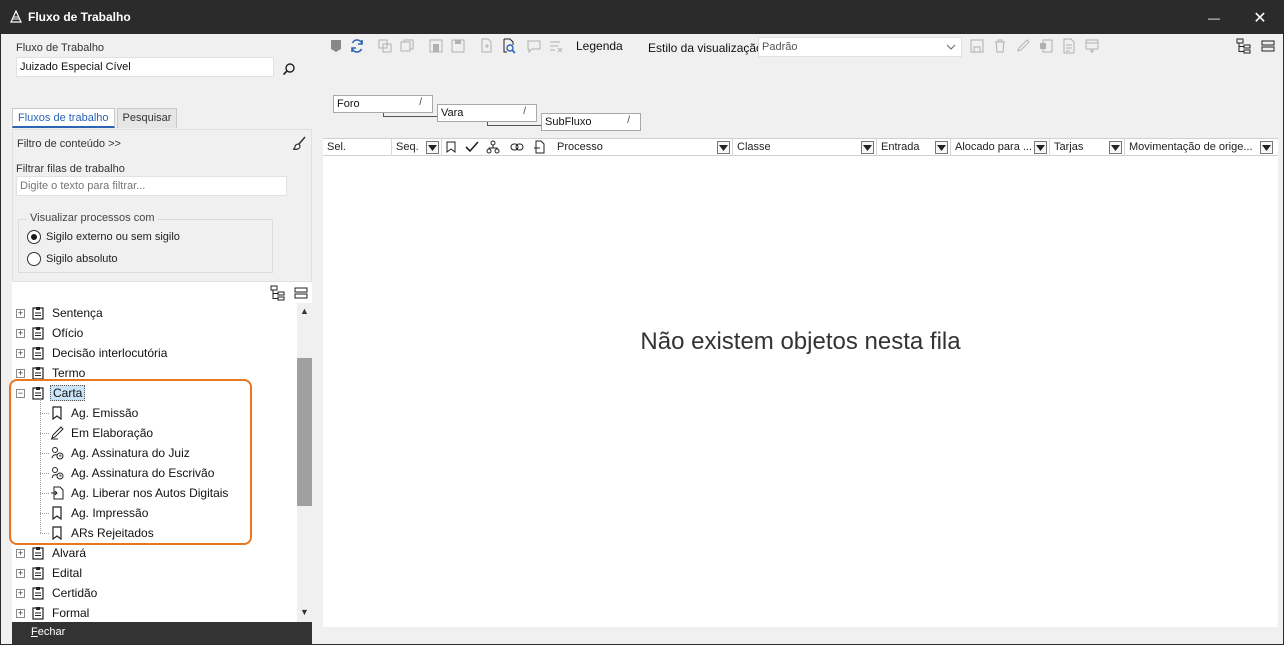 The width and height of the screenshot is (1284, 645). What do you see at coordinates (517, 147) in the screenshot?
I see `link-column` at bounding box center [517, 147].